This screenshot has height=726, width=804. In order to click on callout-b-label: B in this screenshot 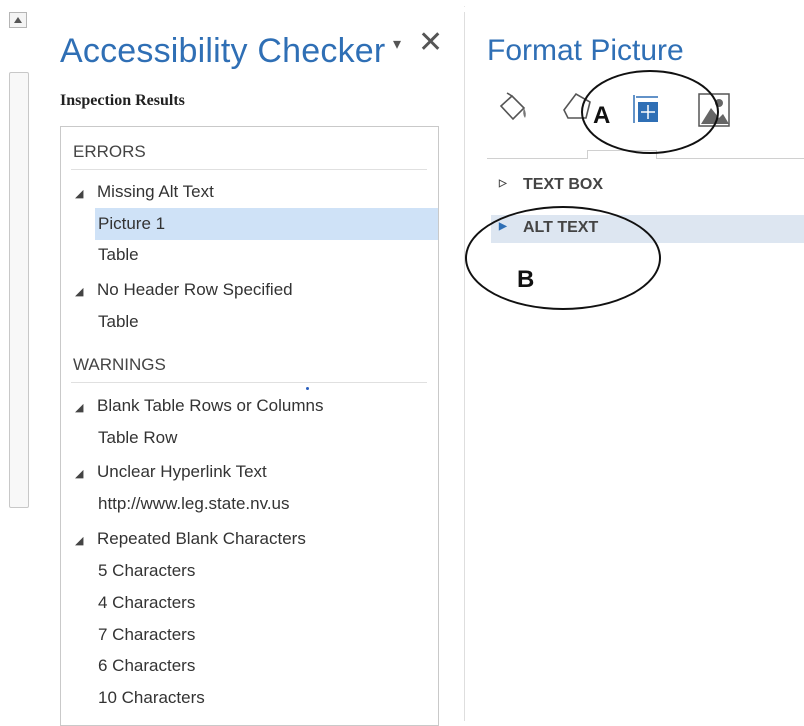, I will do `click(526, 279)`.